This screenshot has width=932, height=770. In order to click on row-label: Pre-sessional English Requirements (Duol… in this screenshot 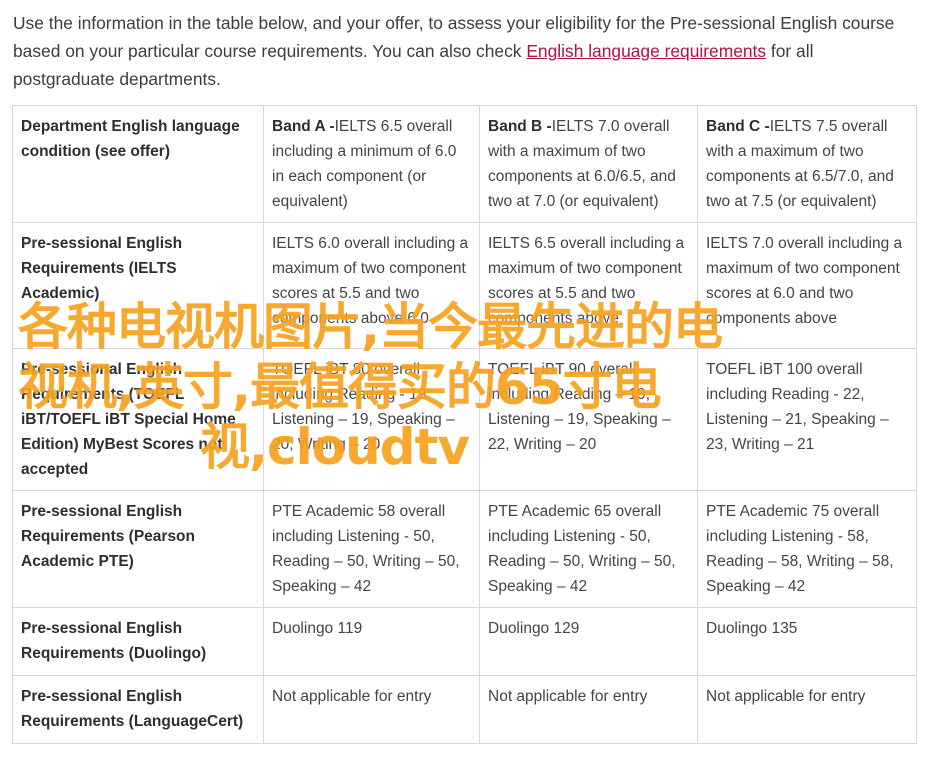, I will do `click(138, 641)`.